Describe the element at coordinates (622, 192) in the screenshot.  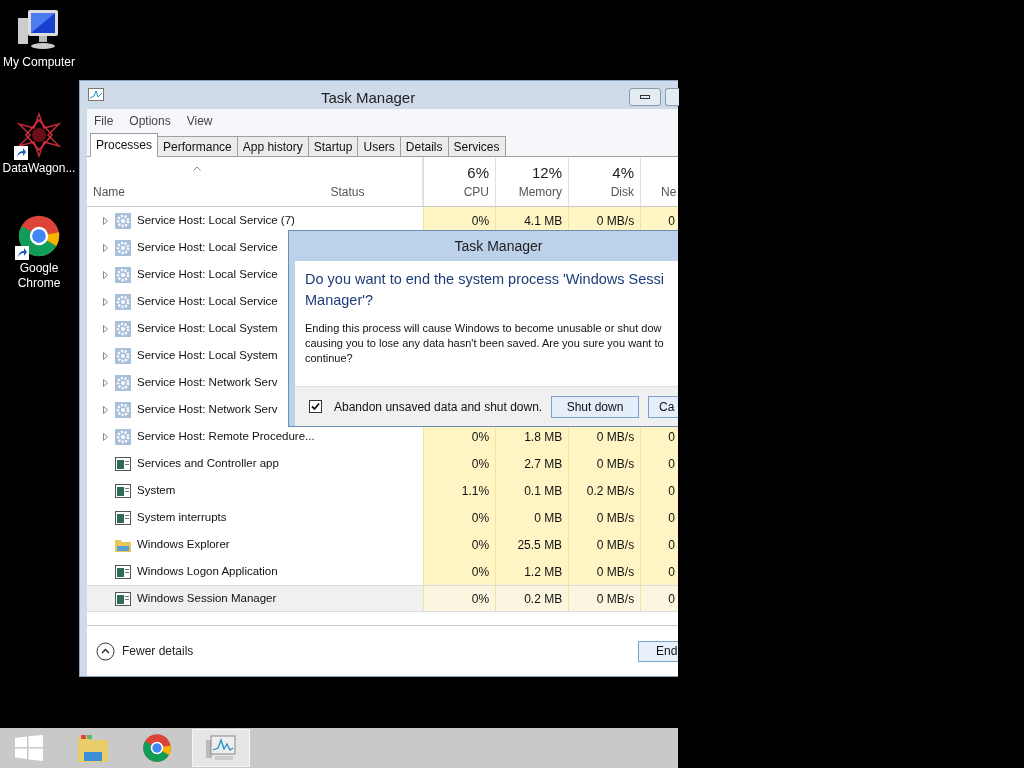
I see `column-header: Disk` at that location.